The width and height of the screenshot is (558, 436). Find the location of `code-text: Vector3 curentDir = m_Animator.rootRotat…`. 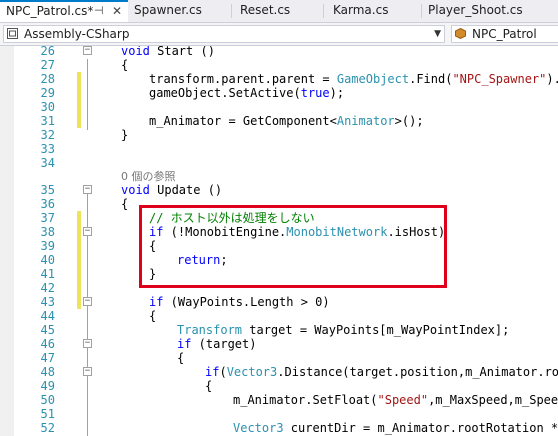

code-text: Vector3 curentDir = m_Animator.rootRotat… is located at coordinates (395, 428).